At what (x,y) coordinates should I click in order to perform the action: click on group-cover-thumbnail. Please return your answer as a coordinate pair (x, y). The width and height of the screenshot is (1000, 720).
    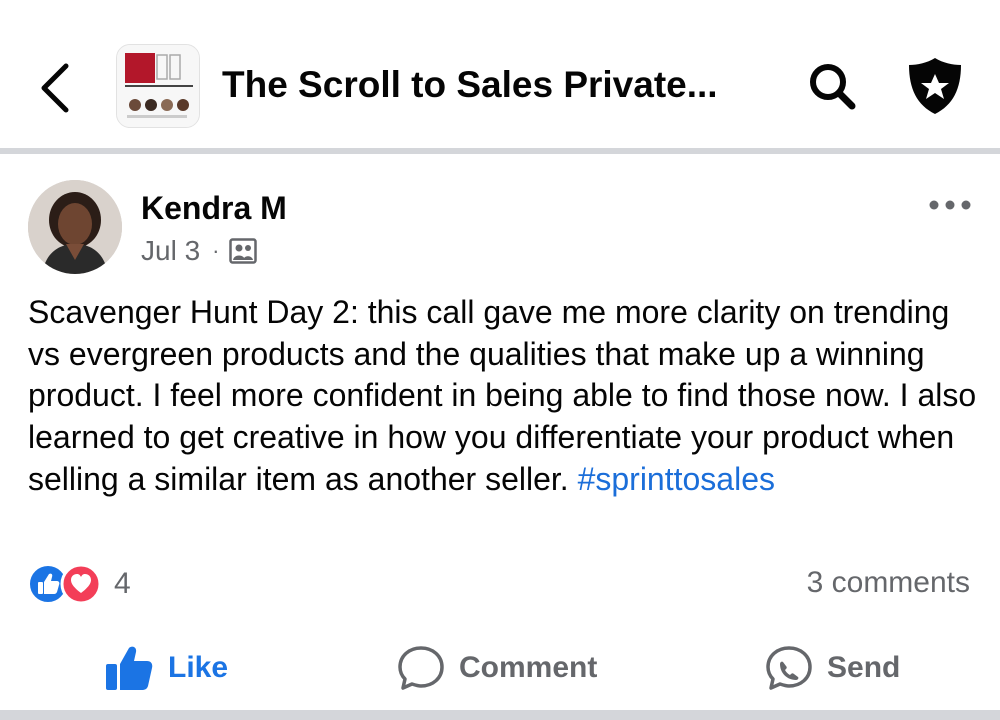
    Looking at the image, I should click on (158, 86).